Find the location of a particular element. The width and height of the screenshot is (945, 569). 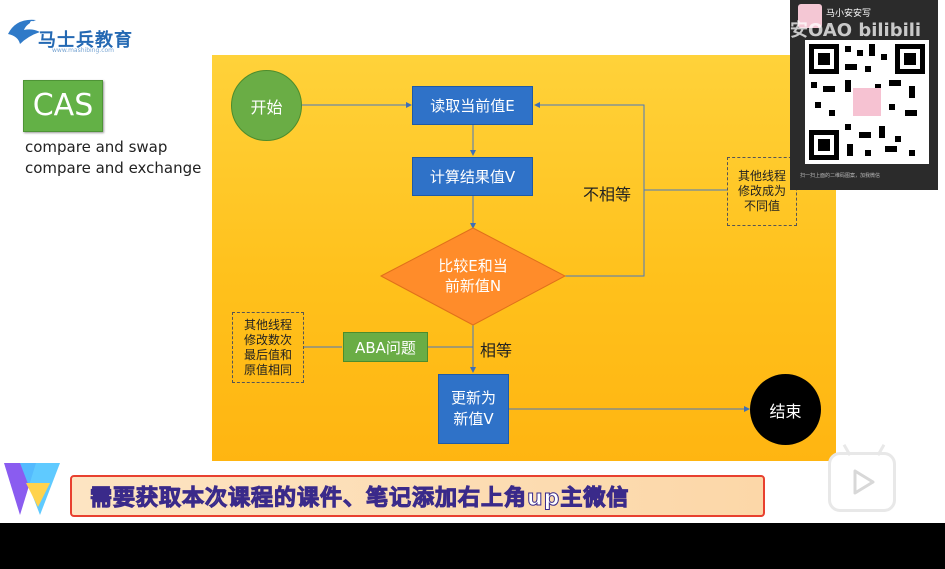

aba-problem-box: ABA问题 is located at coordinates (385, 347).